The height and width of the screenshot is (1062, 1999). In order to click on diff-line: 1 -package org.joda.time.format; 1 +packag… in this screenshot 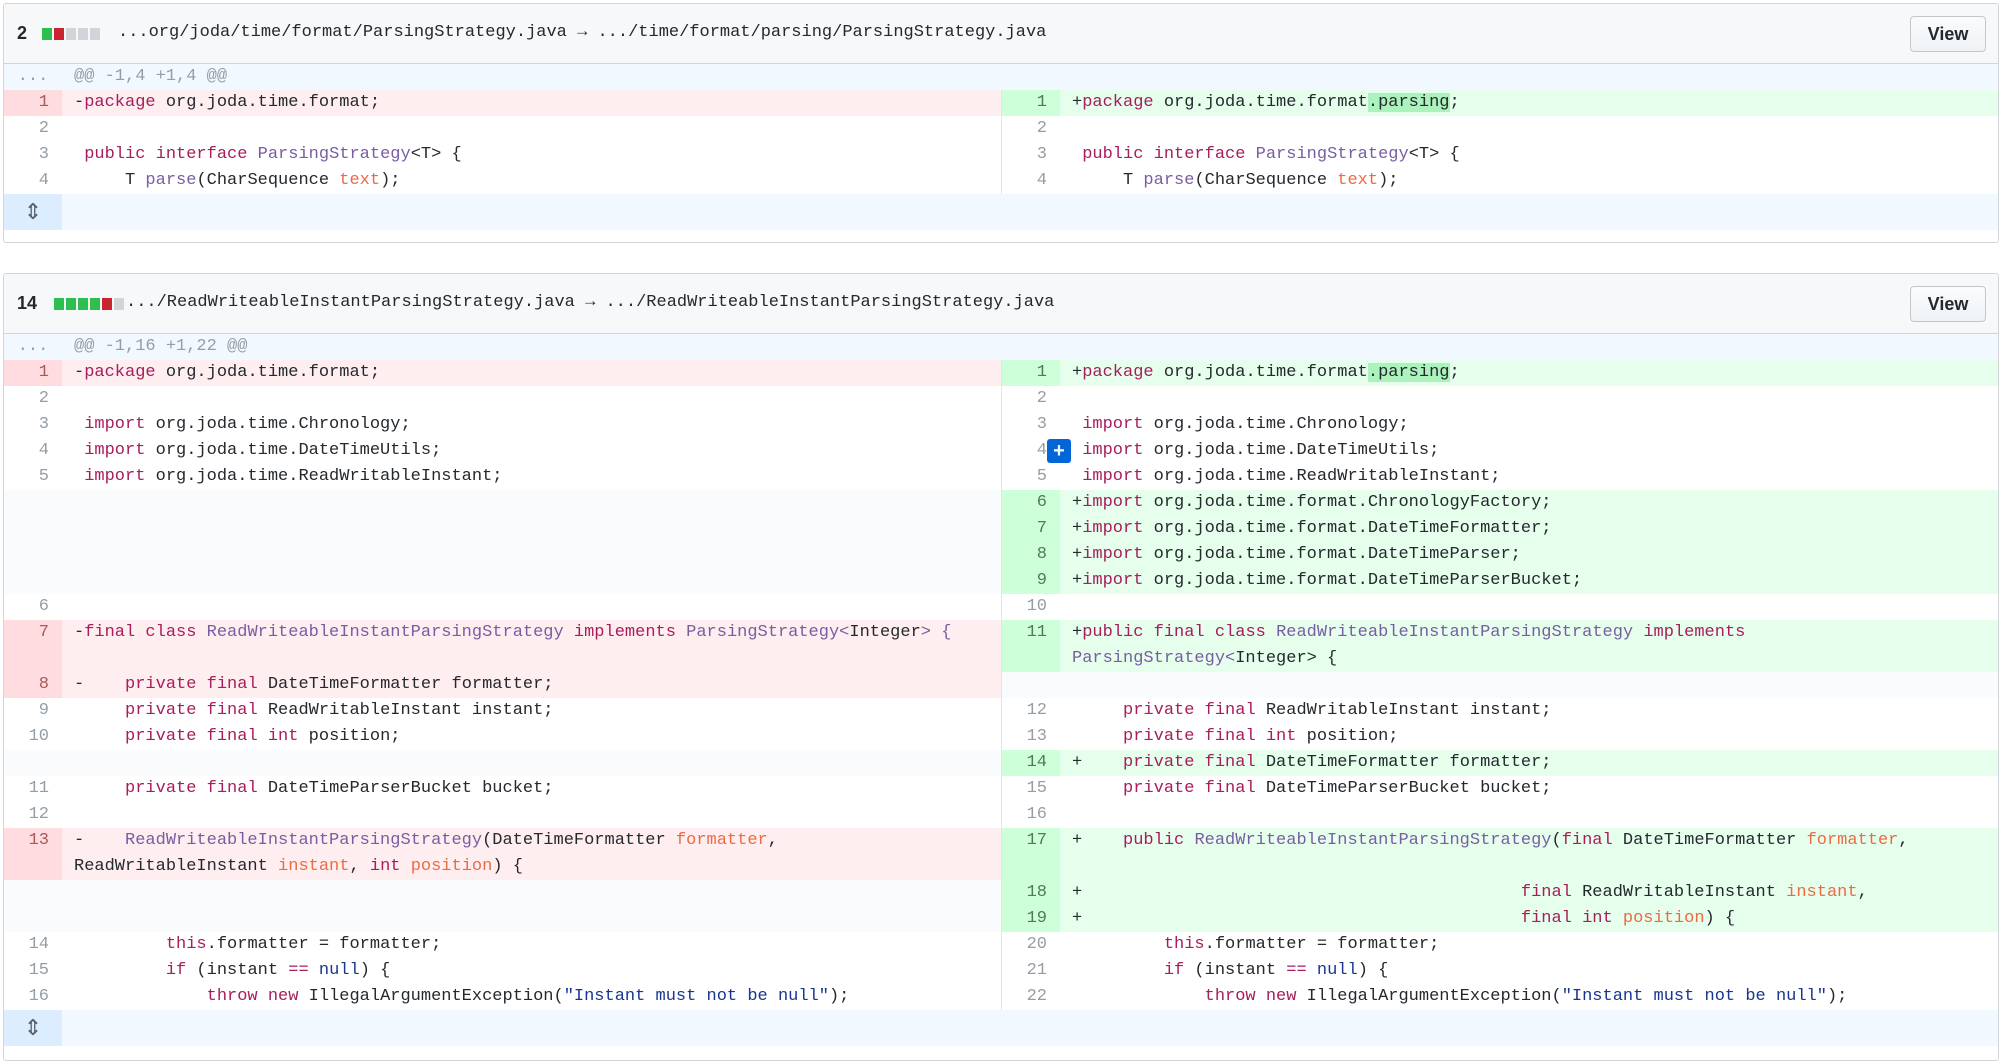, I will do `click(1001, 373)`.